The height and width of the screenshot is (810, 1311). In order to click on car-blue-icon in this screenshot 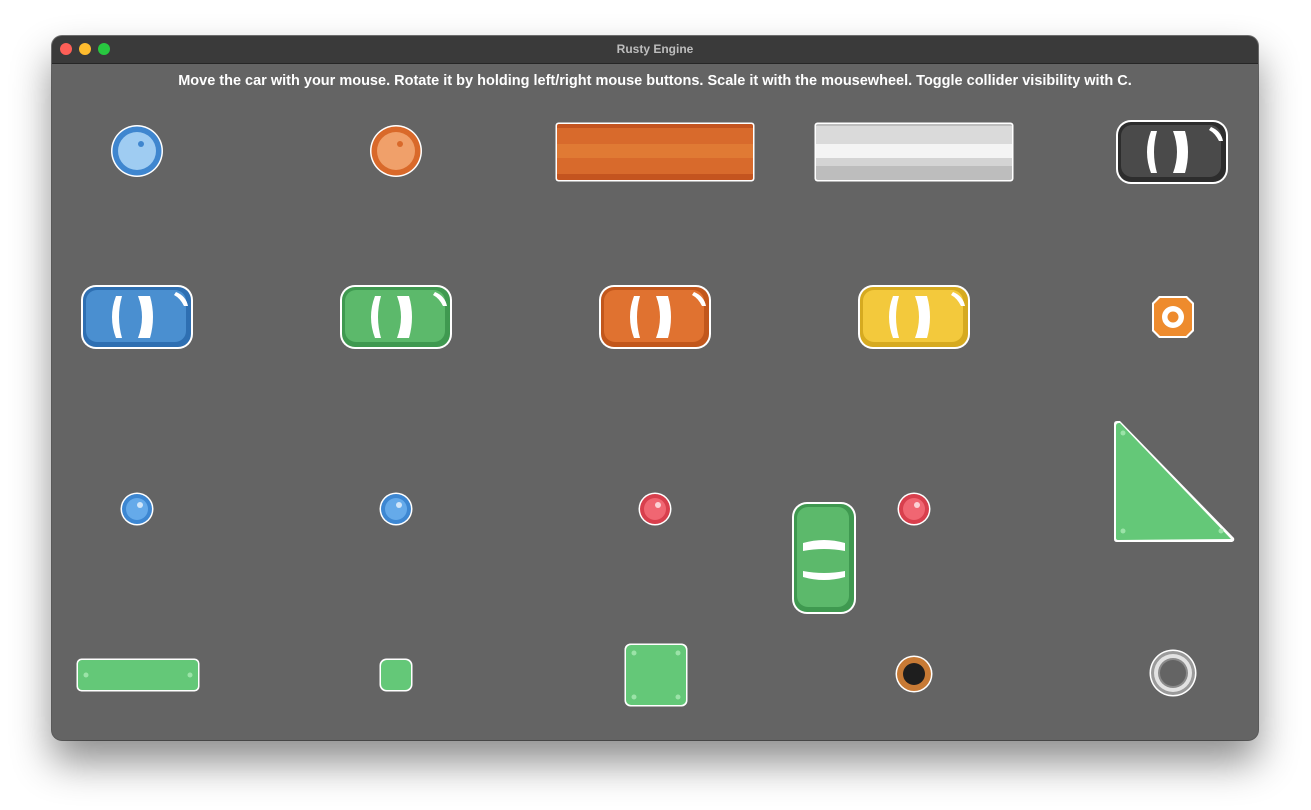, I will do `click(137, 317)`.